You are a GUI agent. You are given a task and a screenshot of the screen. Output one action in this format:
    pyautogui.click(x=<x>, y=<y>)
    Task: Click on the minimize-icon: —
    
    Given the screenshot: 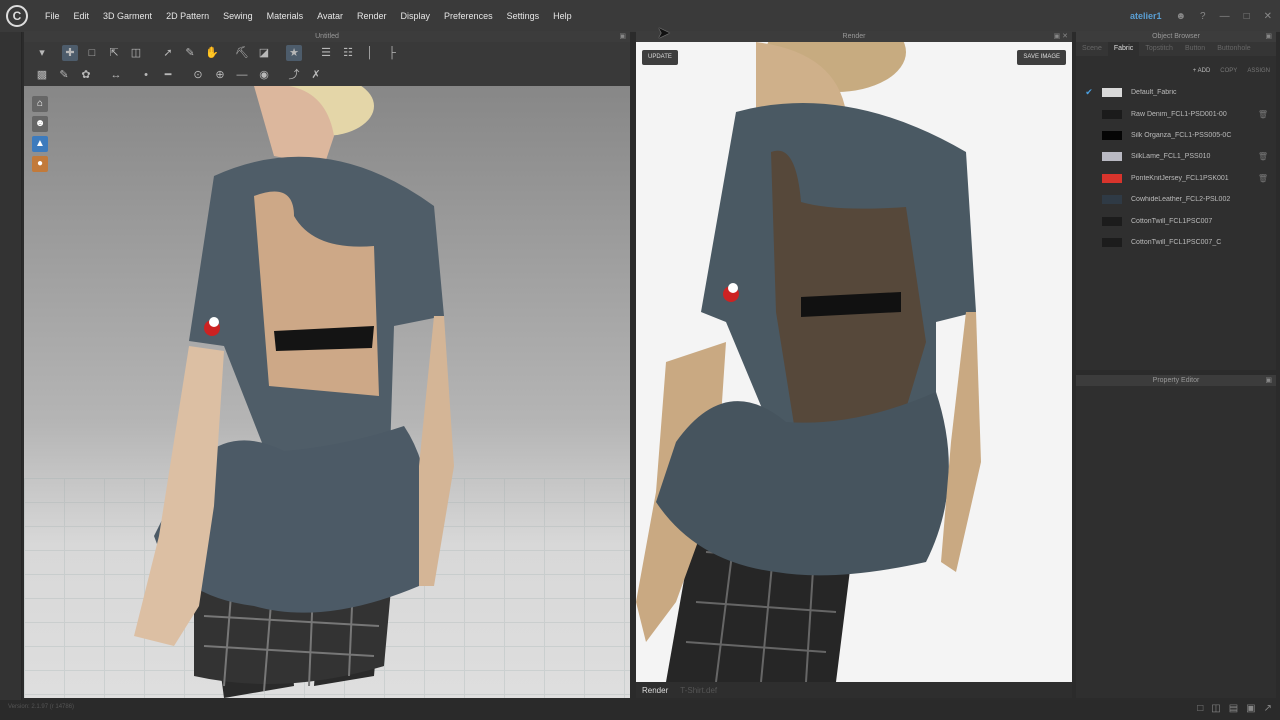 What is the action you would take?
    pyautogui.click(x=1225, y=16)
    